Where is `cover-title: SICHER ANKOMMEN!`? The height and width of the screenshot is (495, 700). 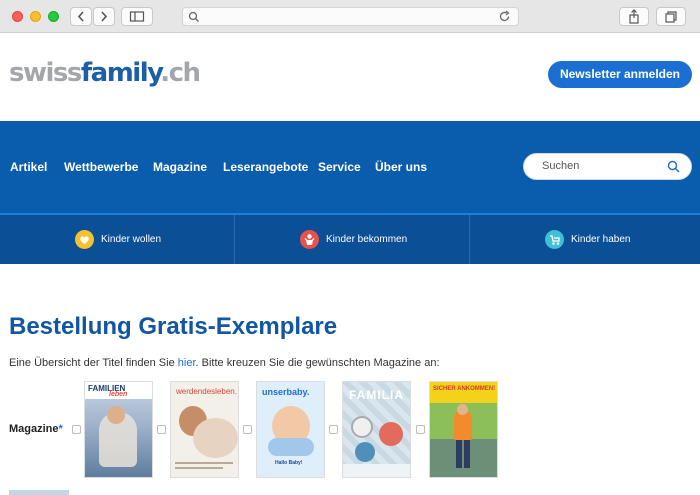
cover-title: SICHER ANKOMMEN! is located at coordinates (464, 389).